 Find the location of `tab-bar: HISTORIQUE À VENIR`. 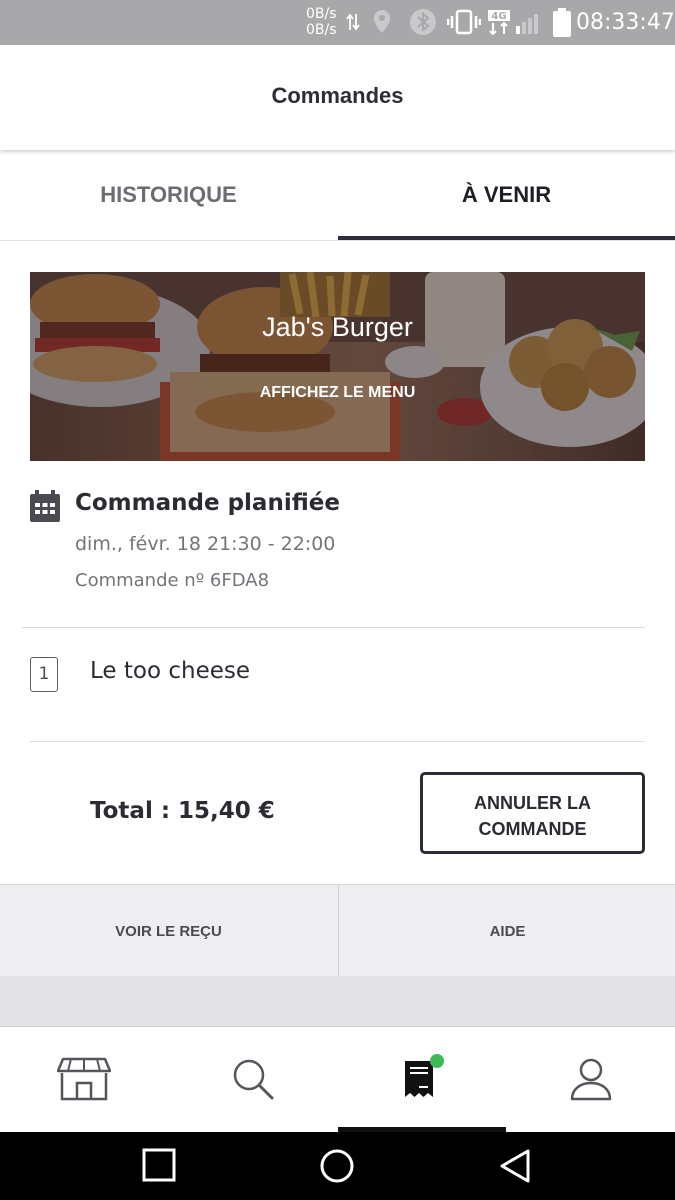

tab-bar: HISTORIQUE À VENIR is located at coordinates (337, 196).